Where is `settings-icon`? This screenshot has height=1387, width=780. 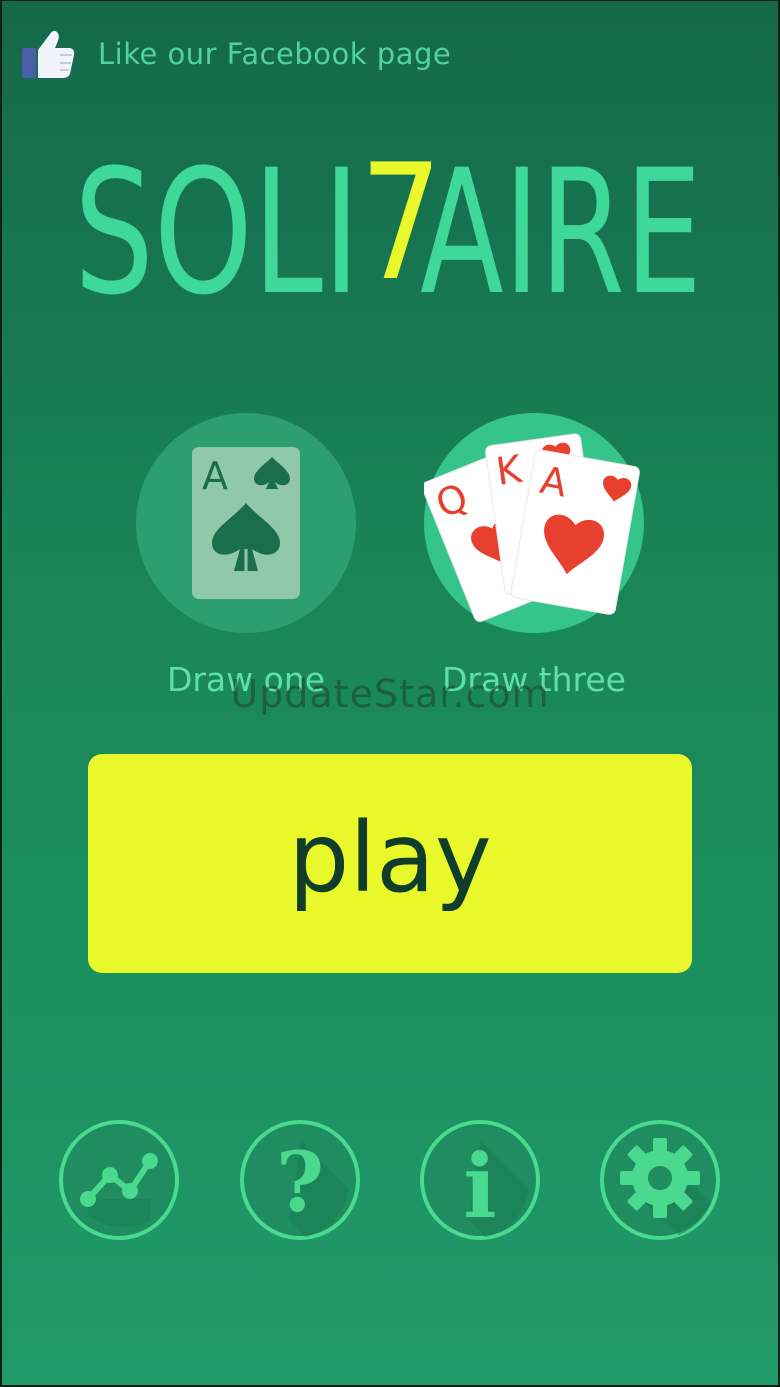
settings-icon is located at coordinates (660, 1180).